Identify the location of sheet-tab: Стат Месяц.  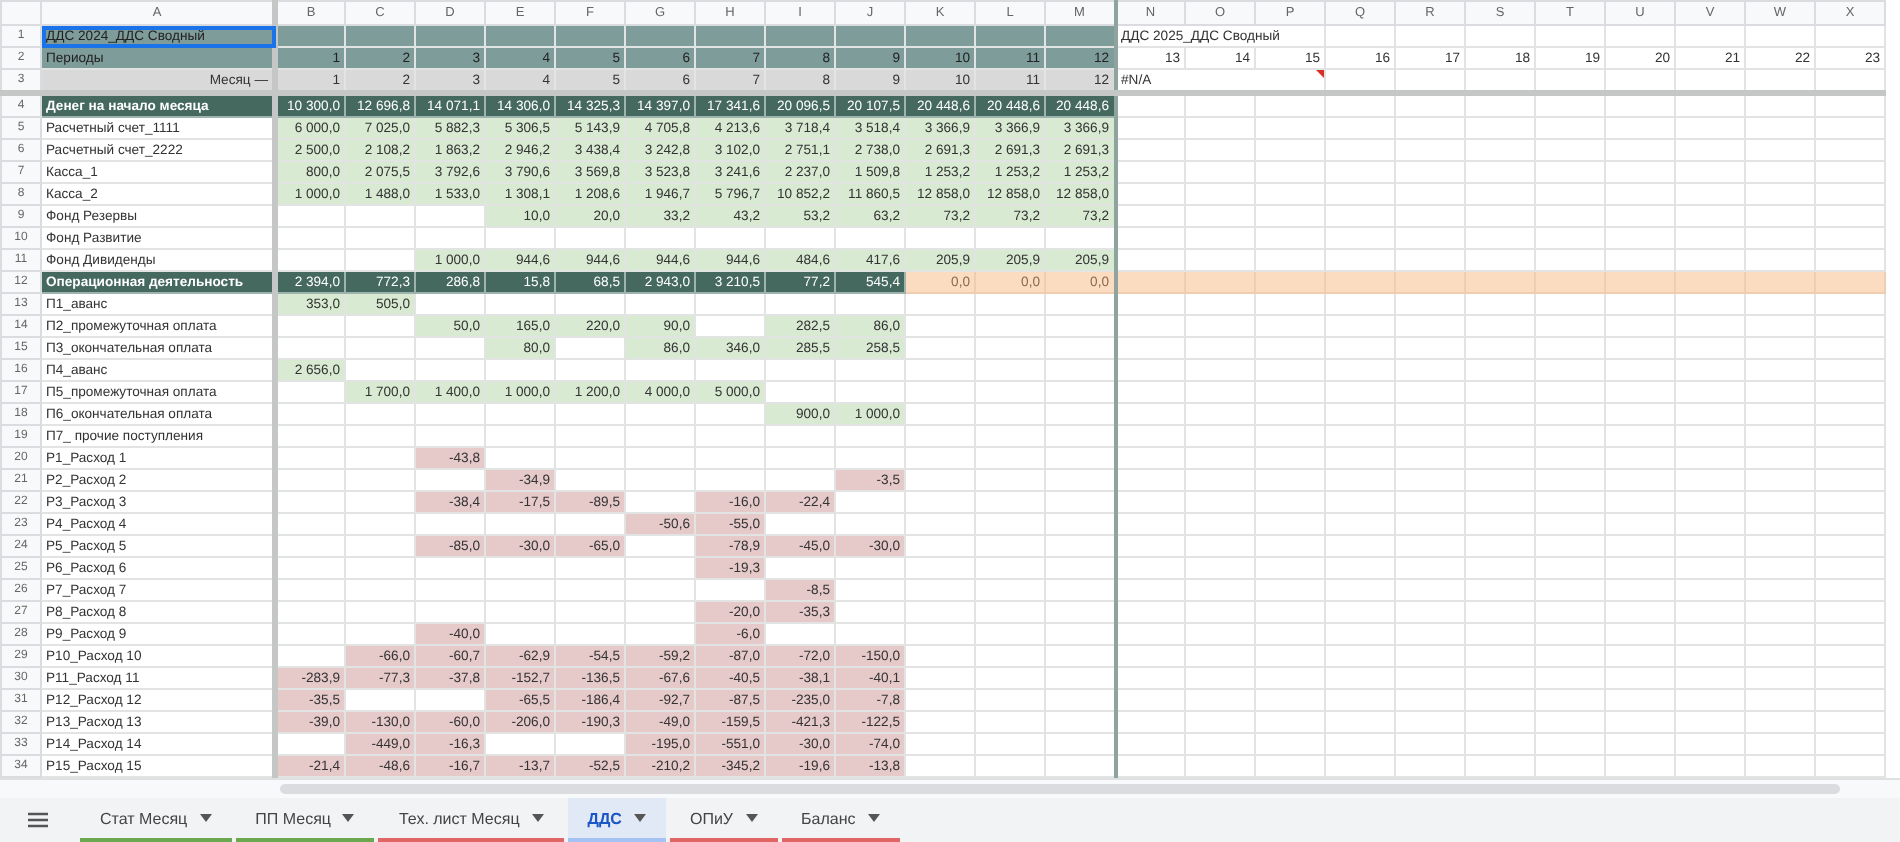
(156, 820).